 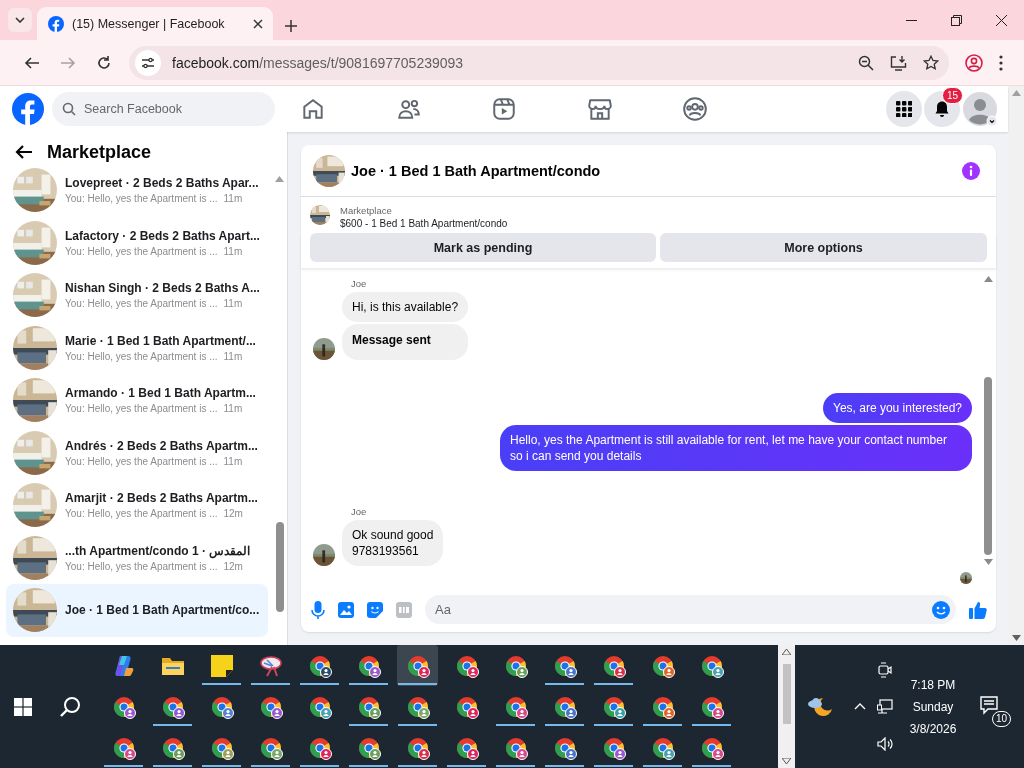 What do you see at coordinates (318, 609) in the screenshot?
I see `microphone-icon` at bounding box center [318, 609].